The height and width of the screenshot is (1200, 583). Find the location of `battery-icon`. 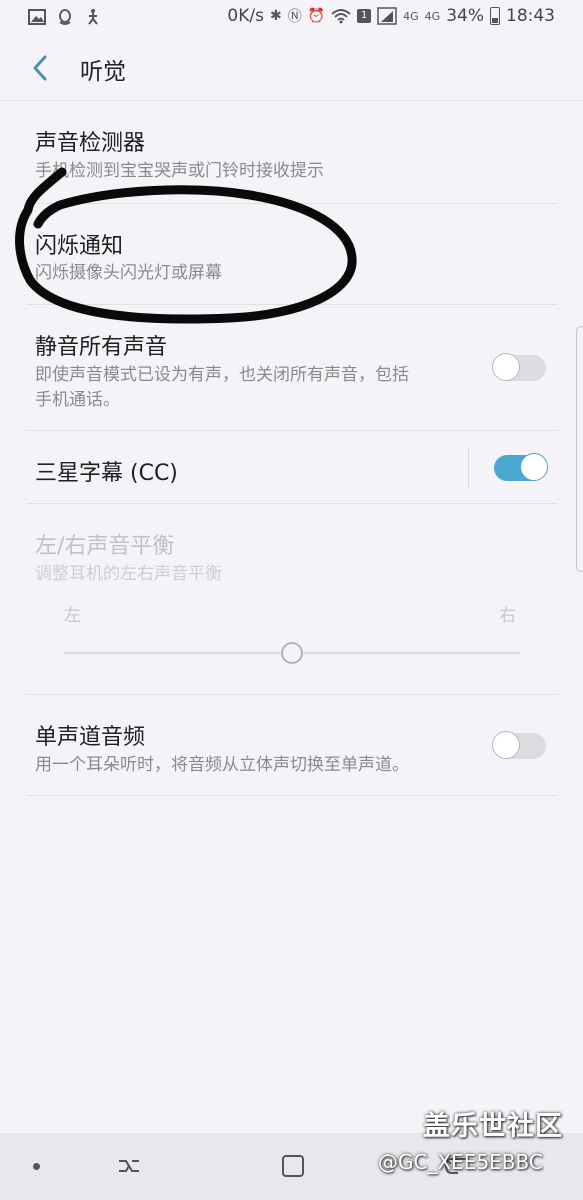

battery-icon is located at coordinates (495, 16).